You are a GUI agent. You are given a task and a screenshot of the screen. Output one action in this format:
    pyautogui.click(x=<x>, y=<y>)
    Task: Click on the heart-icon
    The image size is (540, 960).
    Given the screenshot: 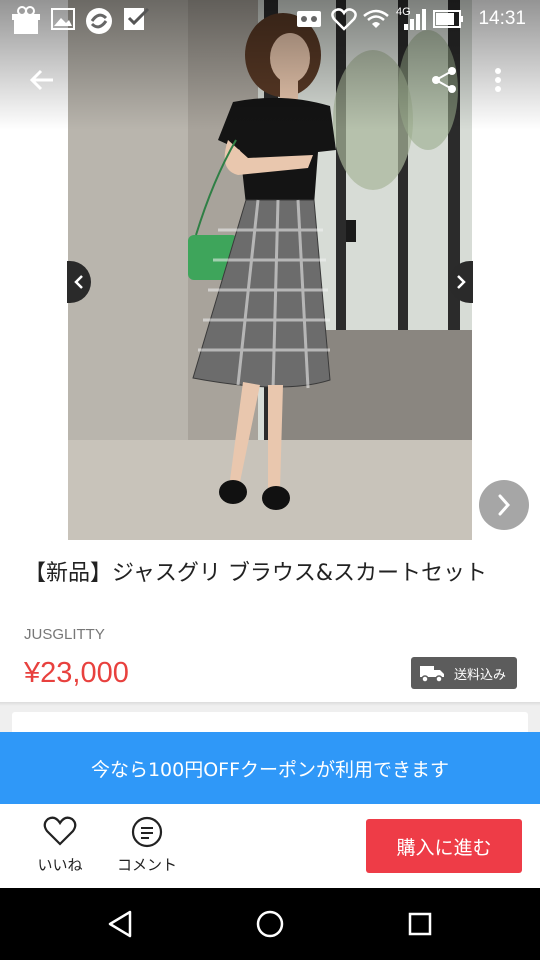 What is the action you would take?
    pyautogui.click(x=60, y=831)
    